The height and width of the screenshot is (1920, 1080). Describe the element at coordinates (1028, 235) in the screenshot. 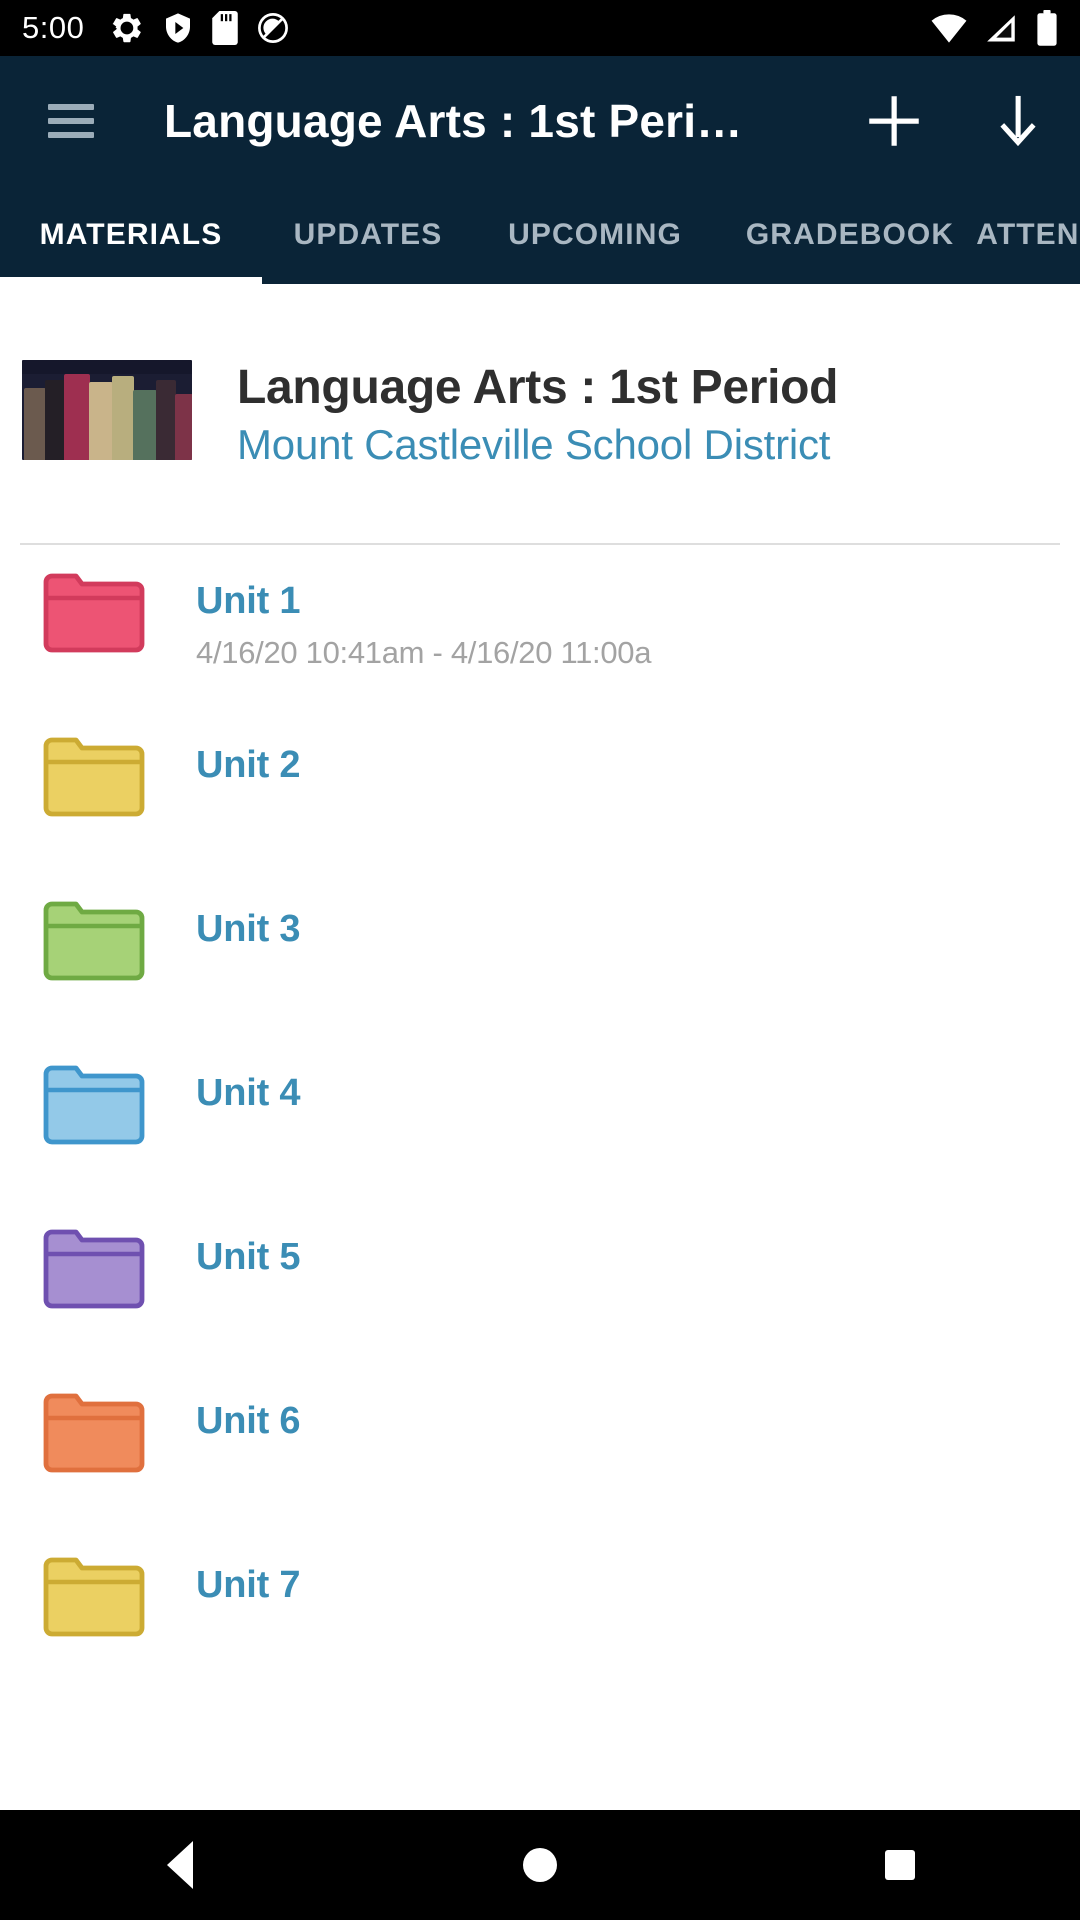

I see `tab-attendance: ATTENDANCE` at that location.